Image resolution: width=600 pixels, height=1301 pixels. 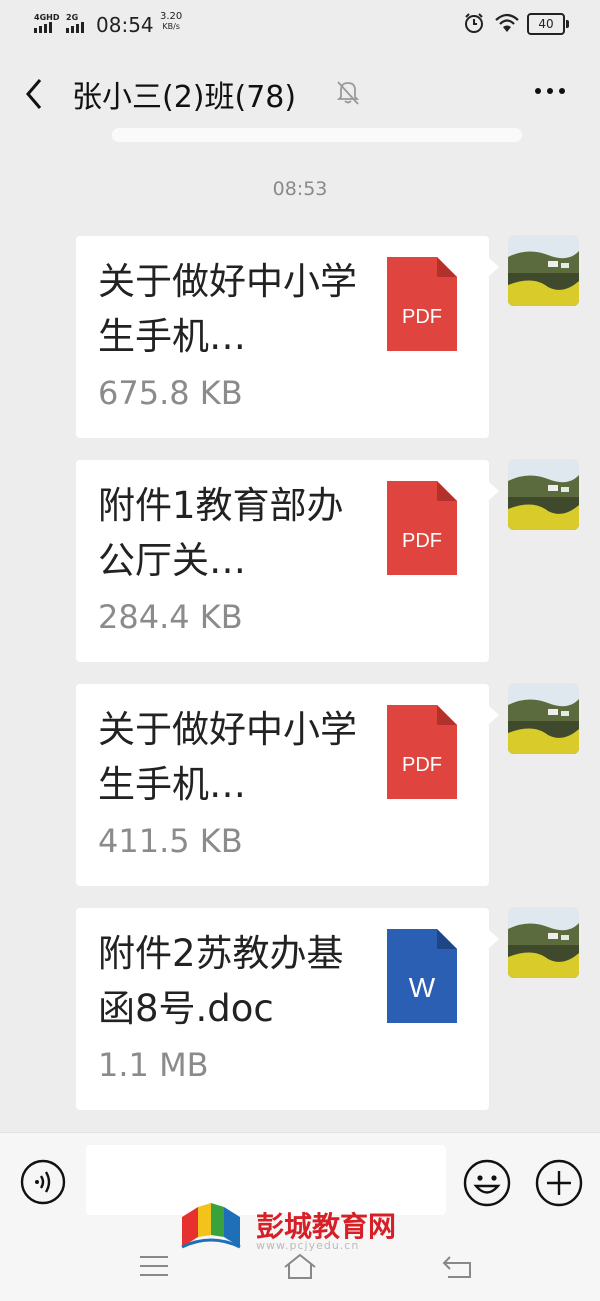 I want to click on network-speed: 3.20 KB/s, so click(x=171, y=22).